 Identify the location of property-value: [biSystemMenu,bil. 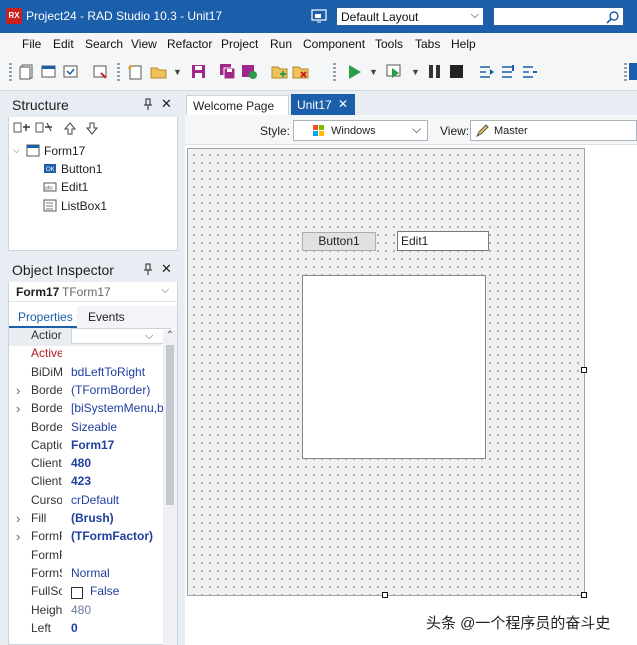
(117, 408).